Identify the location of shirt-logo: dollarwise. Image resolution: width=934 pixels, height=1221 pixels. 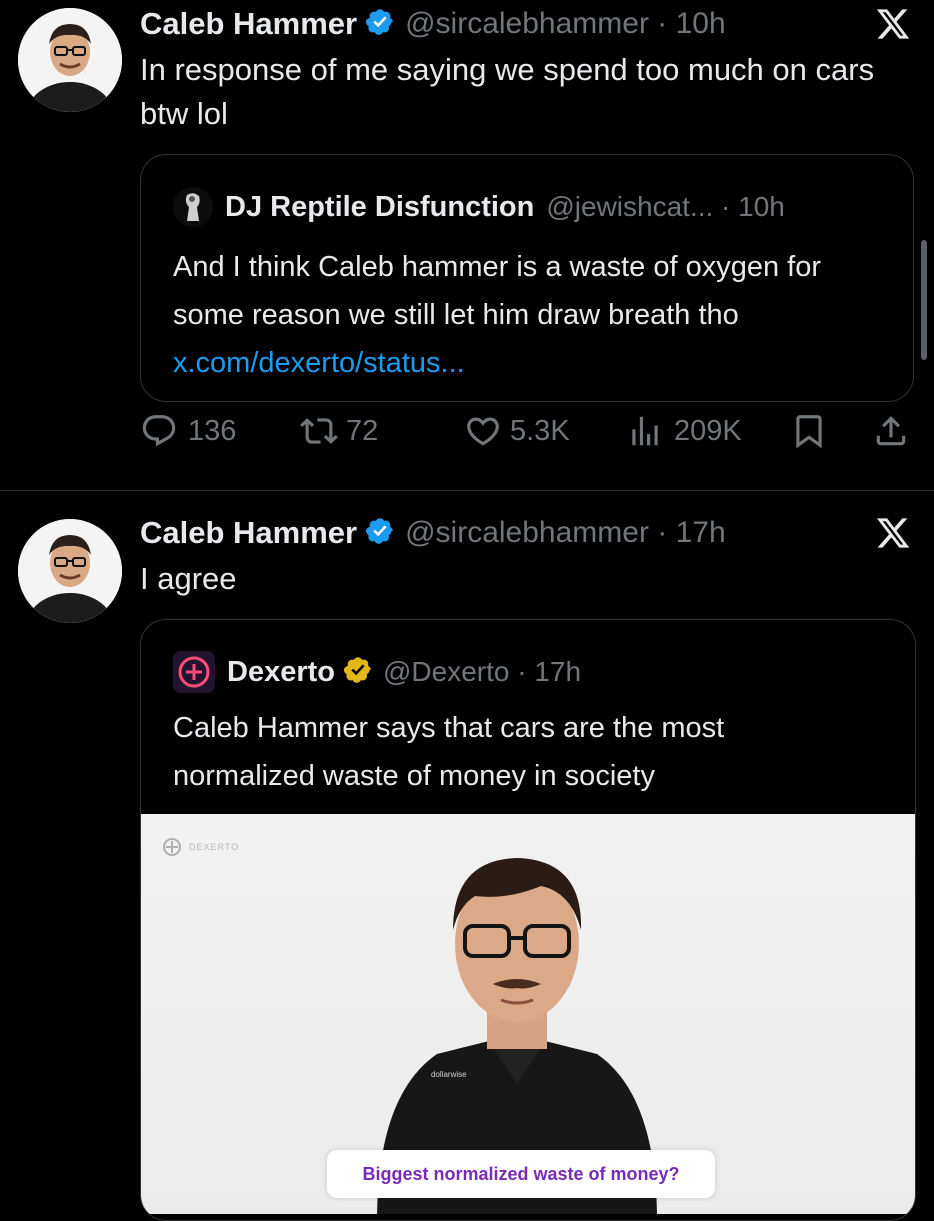
(449, 1074).